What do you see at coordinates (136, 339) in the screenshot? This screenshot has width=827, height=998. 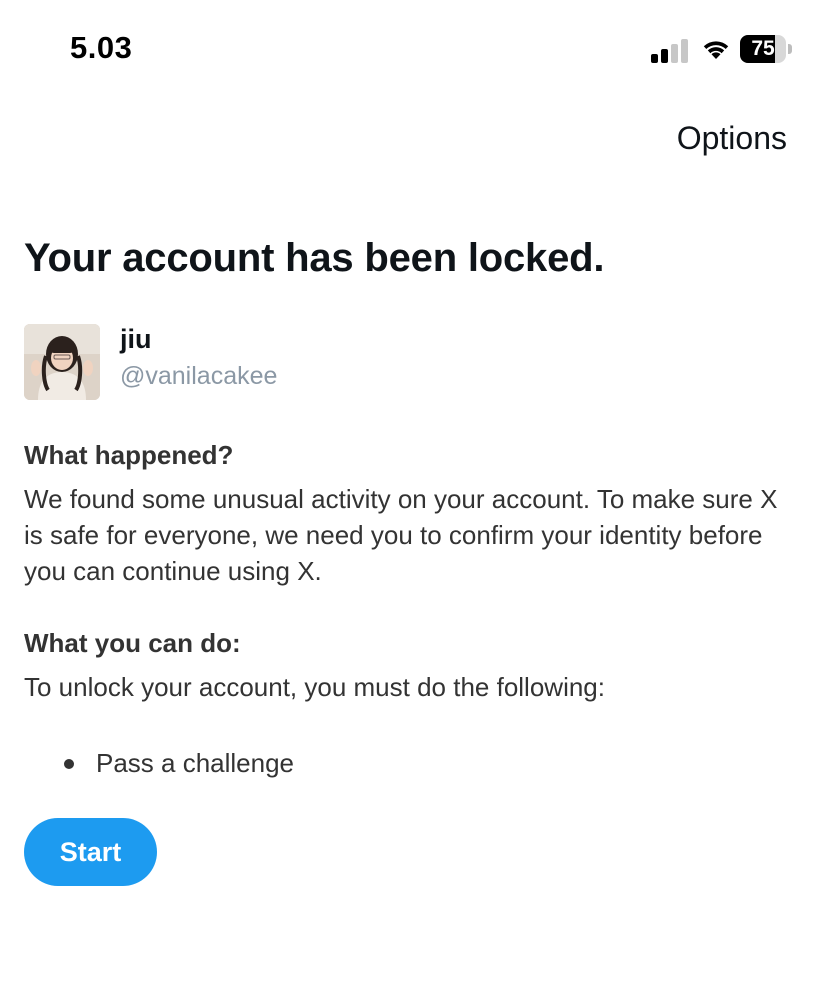 I see `display-name: jiu` at bounding box center [136, 339].